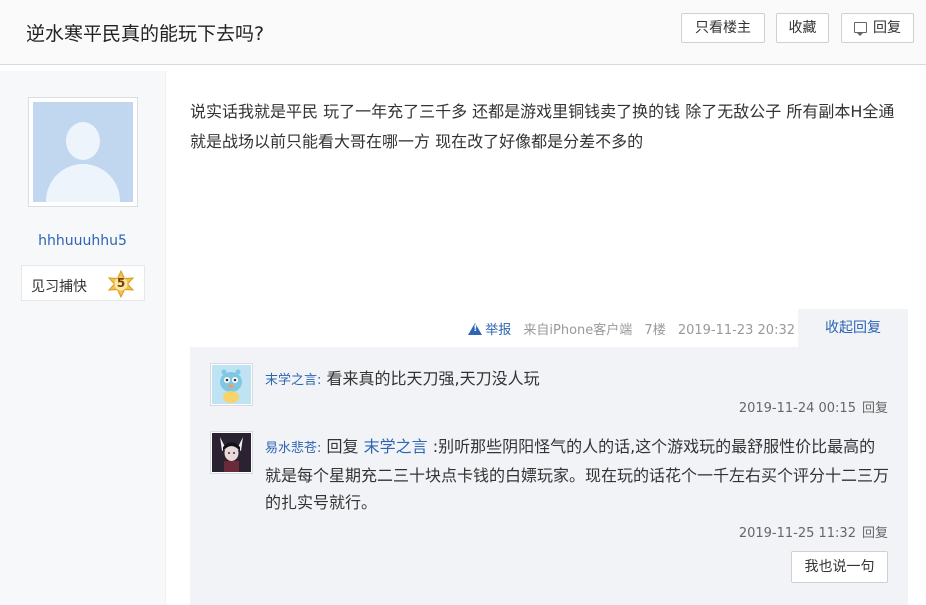 The height and width of the screenshot is (605, 926). Describe the element at coordinates (578, 330) in the screenshot. I see `post-source: 来自iPhone客户端` at that location.